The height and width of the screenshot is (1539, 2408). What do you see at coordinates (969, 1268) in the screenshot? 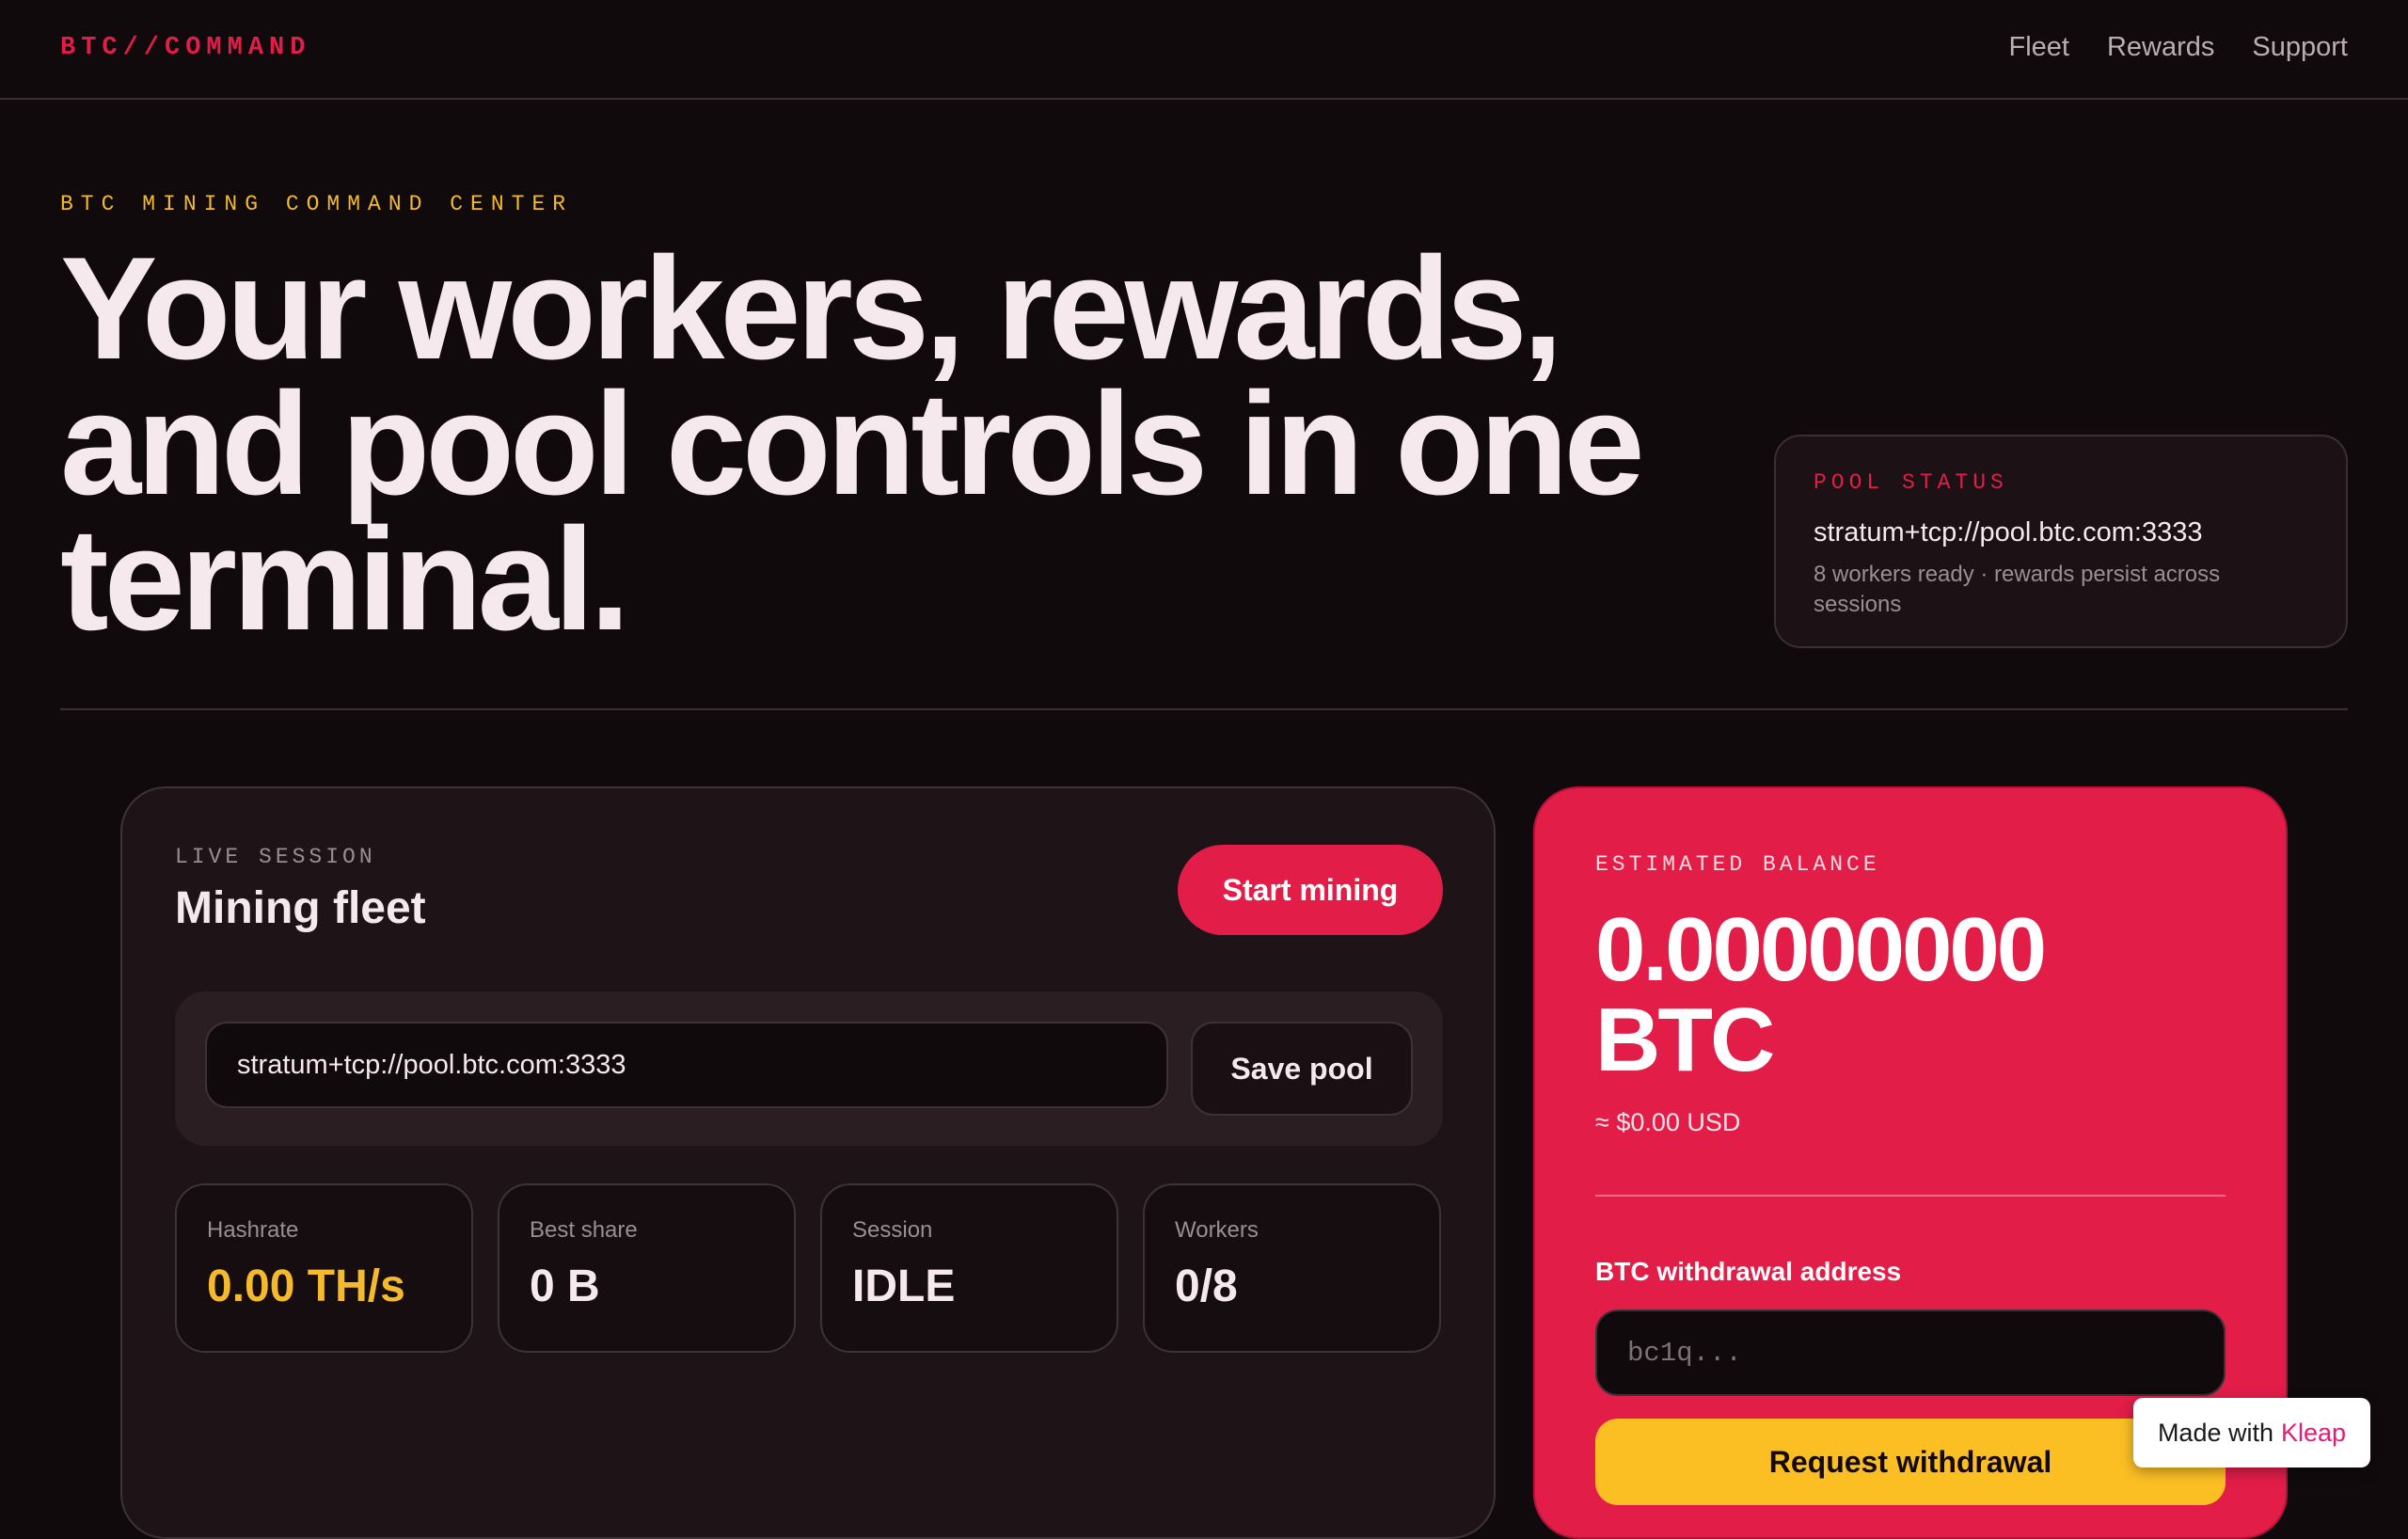
I see `stat-card-session: Session IDLE` at bounding box center [969, 1268].